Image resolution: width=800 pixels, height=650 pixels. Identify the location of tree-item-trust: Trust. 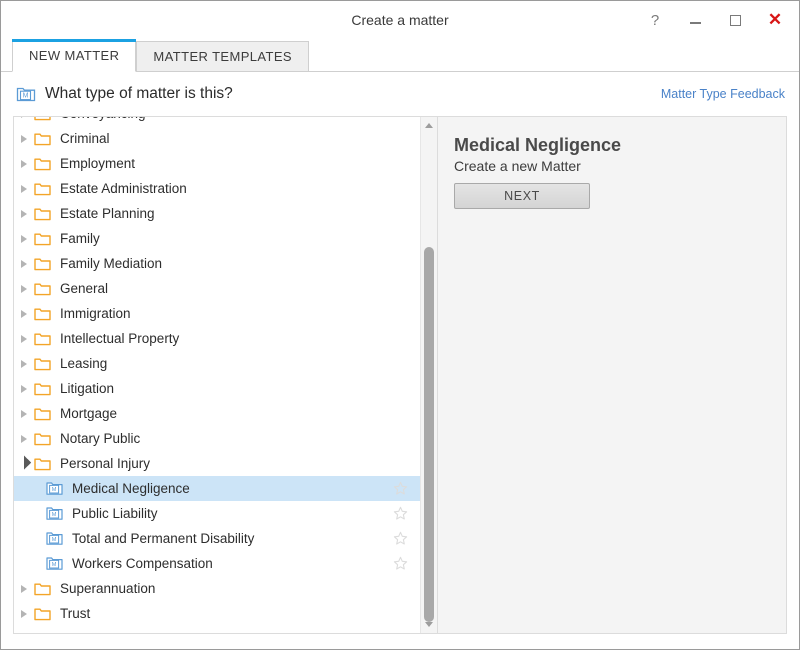
(217, 613).